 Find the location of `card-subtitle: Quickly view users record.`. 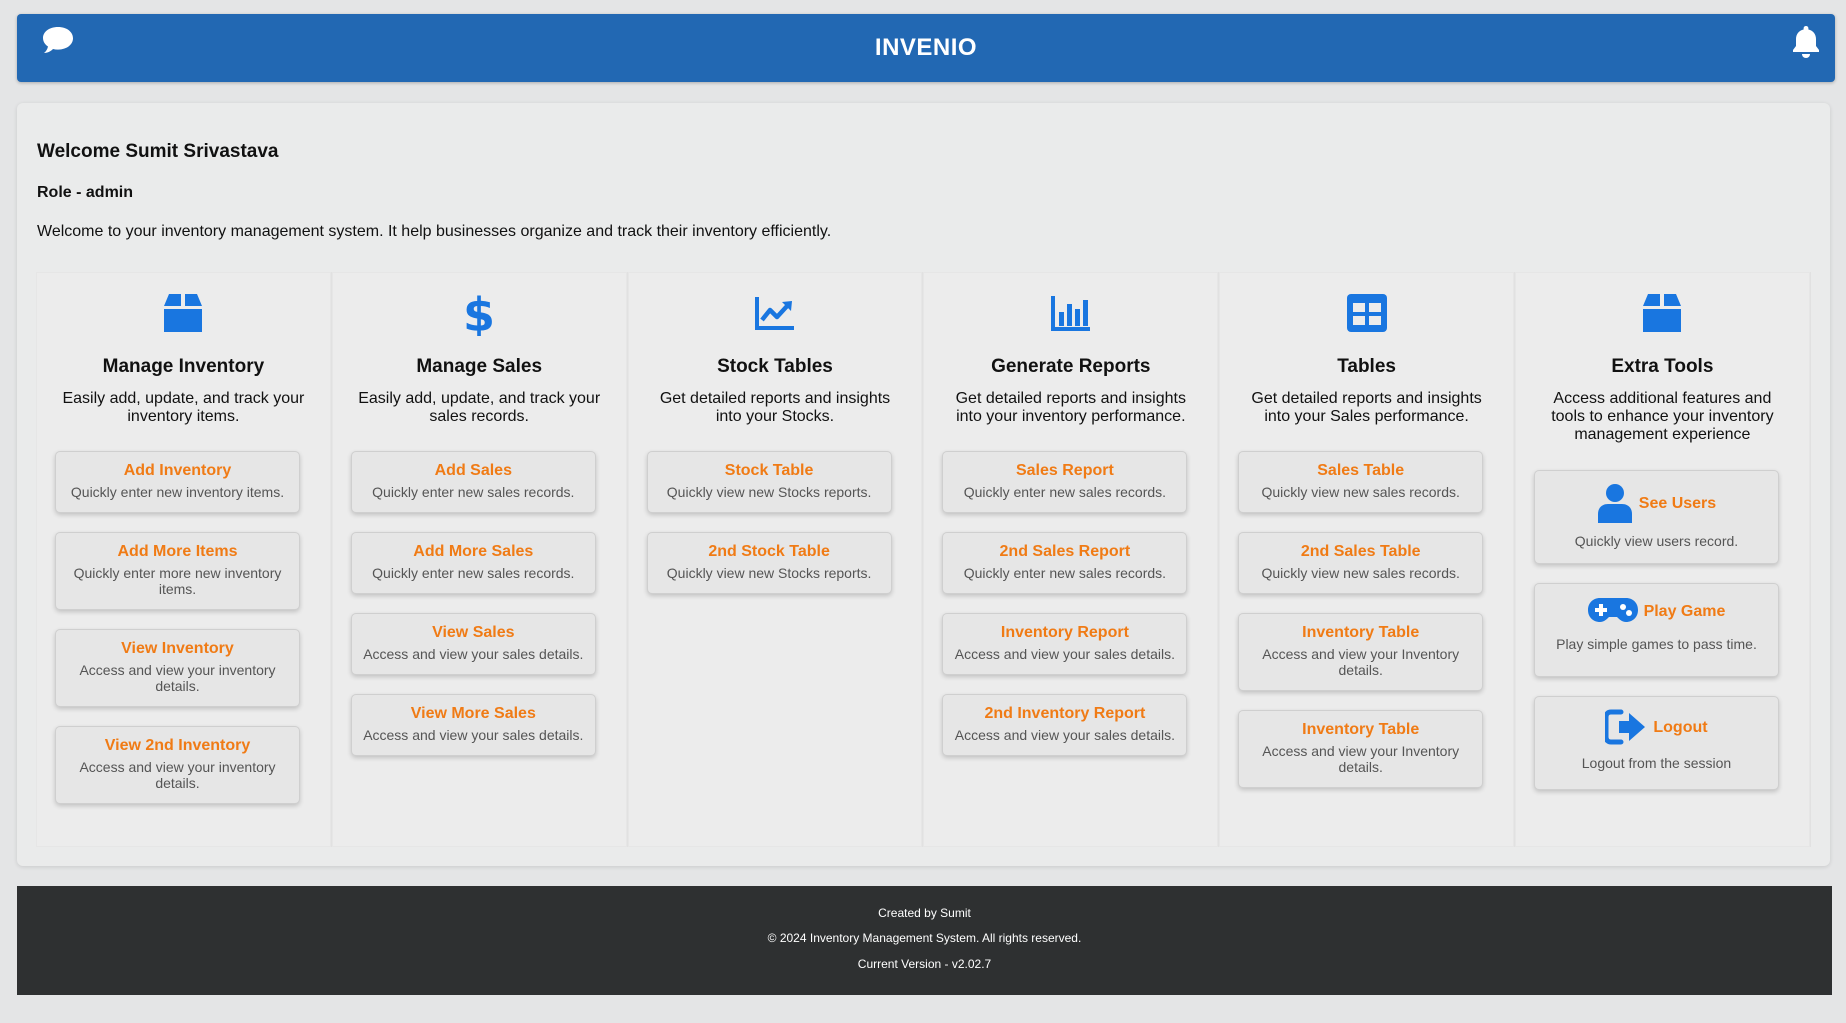

card-subtitle: Quickly view users record. is located at coordinates (1656, 541).